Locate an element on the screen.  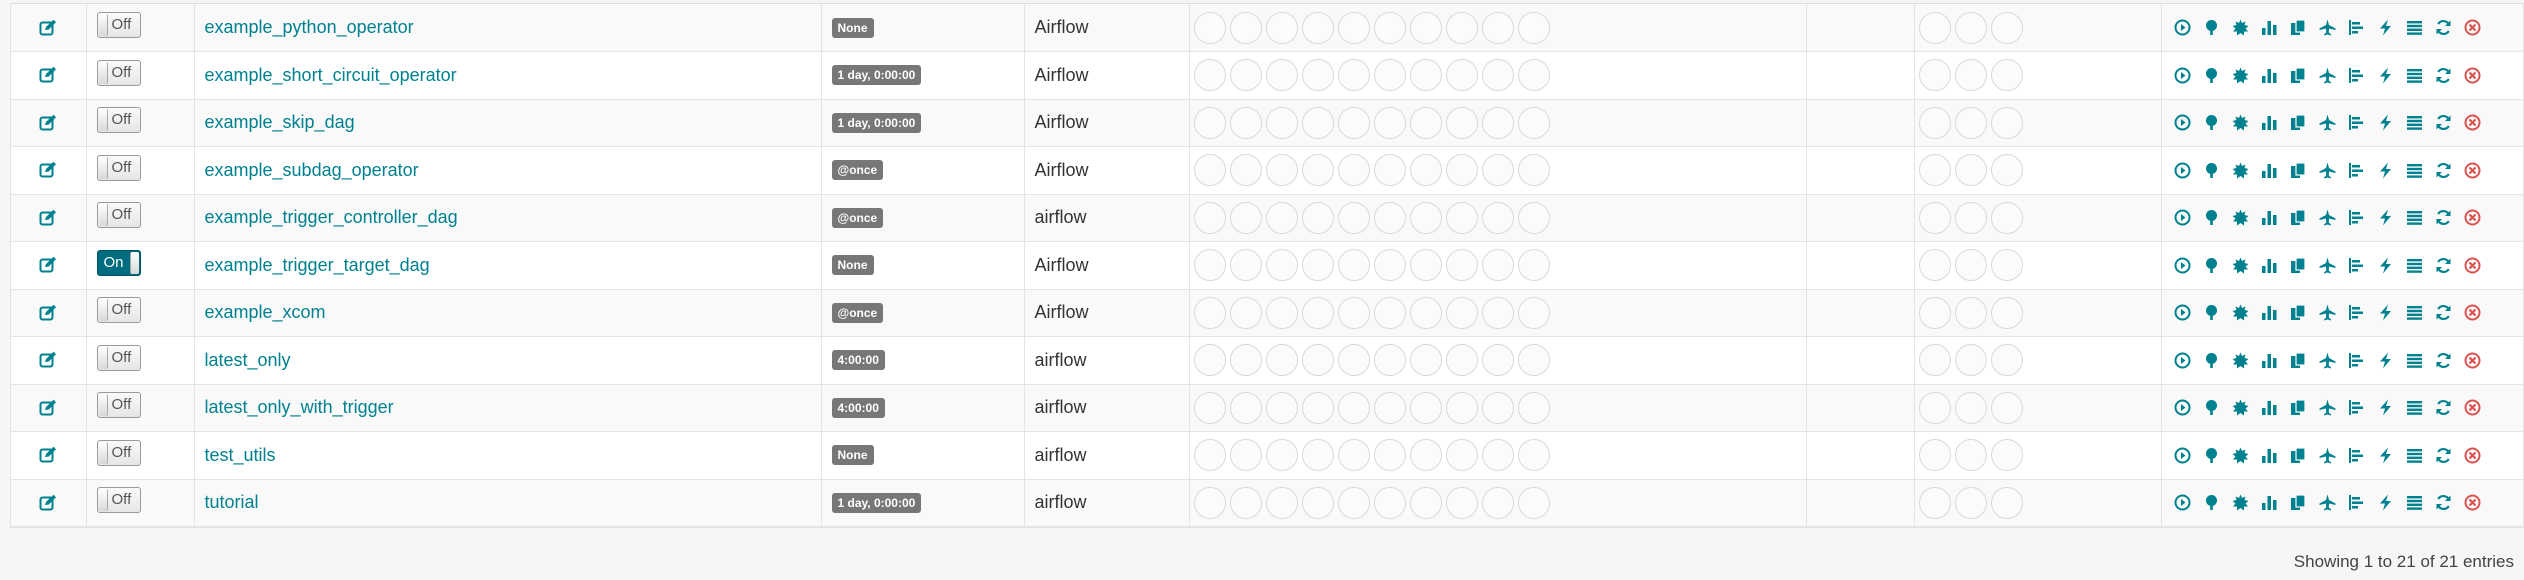
schedule-badge: 1 day, 0:00:00 is located at coordinates (876, 75).